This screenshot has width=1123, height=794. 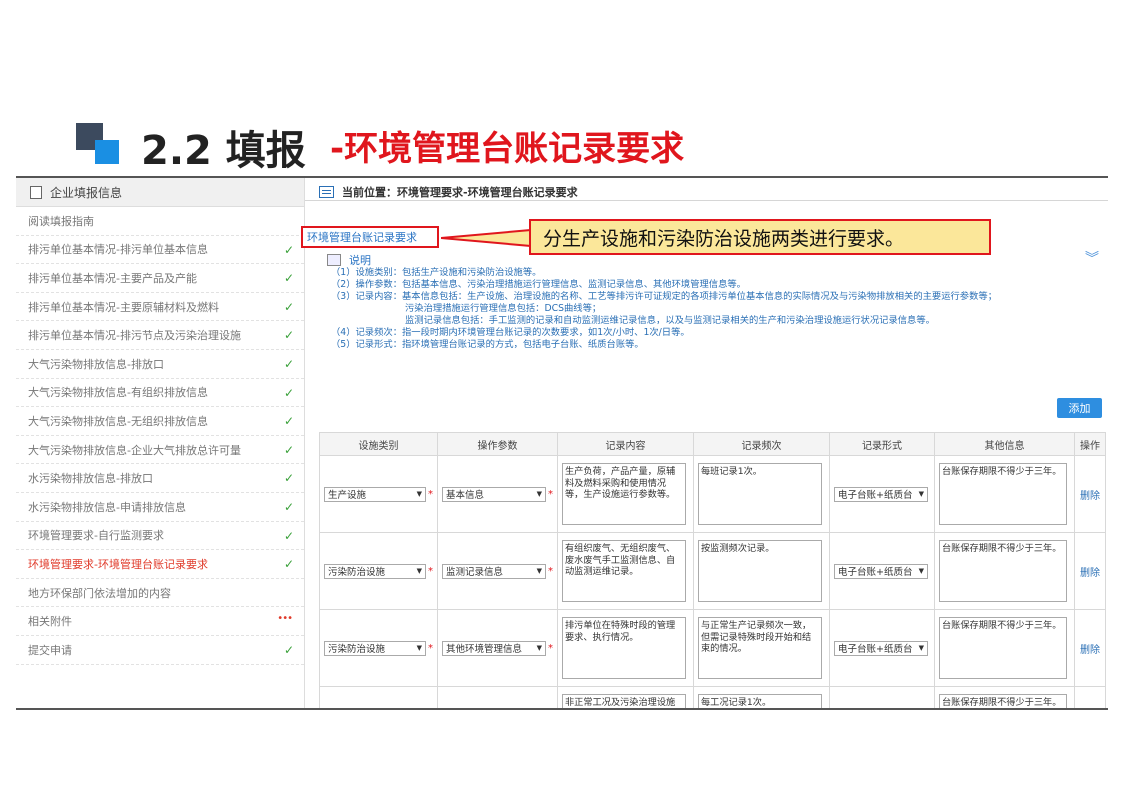 I want to click on sidebar-item-label: 阅读填报指南, so click(x=61, y=221).